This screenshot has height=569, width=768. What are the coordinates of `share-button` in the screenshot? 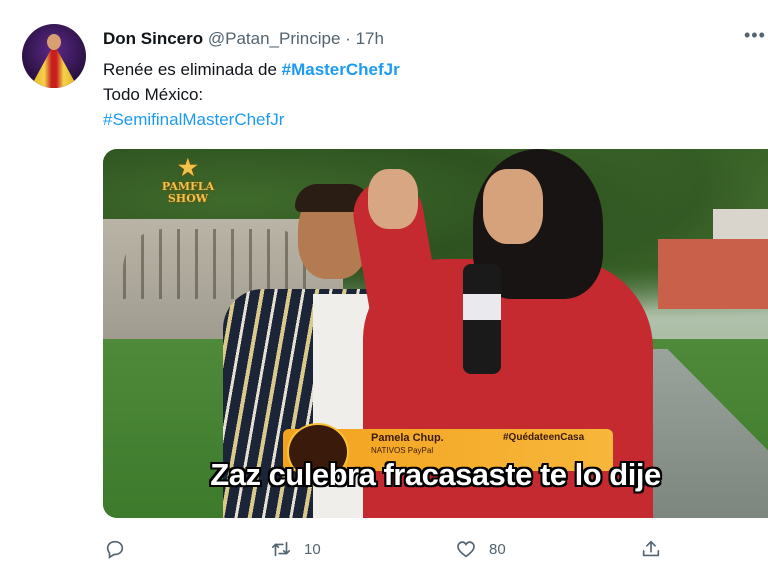 It's located at (651, 549).